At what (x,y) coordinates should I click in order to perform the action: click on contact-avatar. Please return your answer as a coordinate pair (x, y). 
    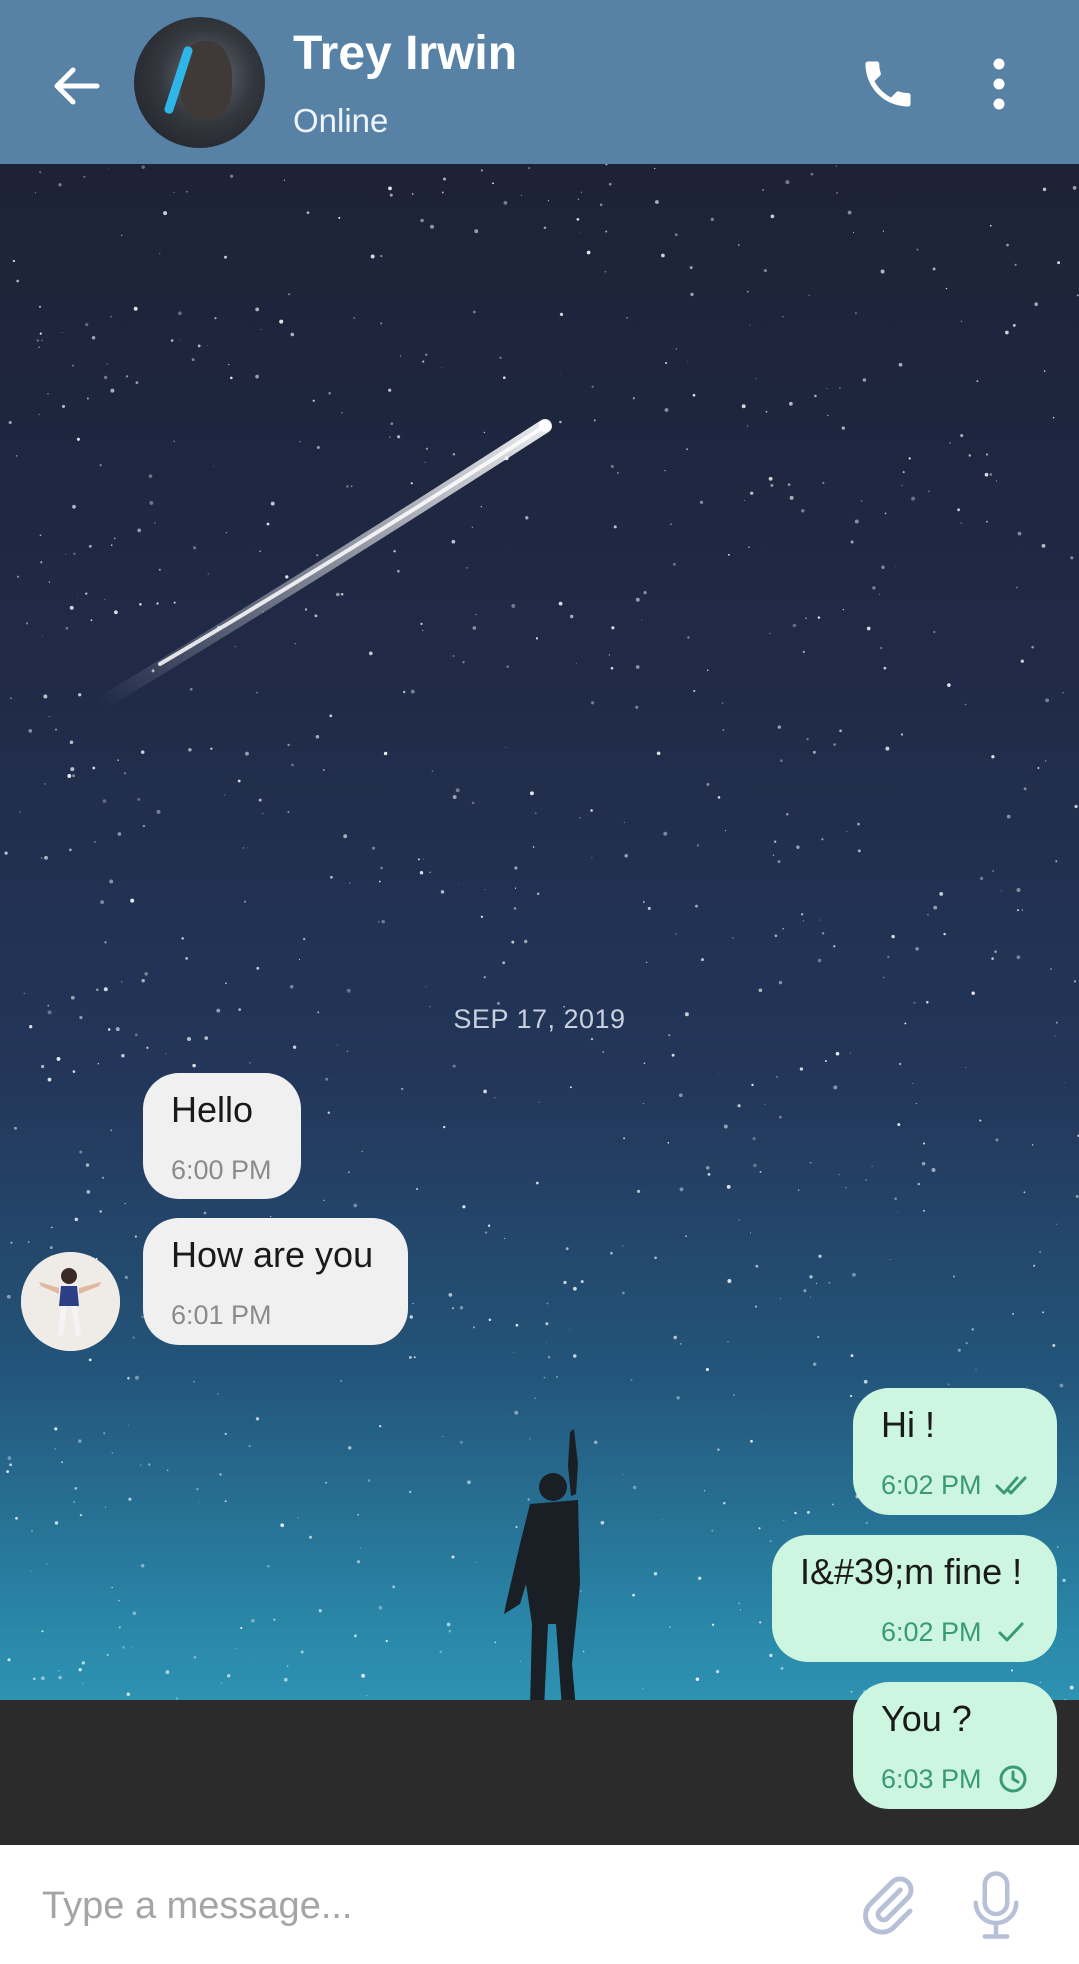
    Looking at the image, I should click on (199, 82).